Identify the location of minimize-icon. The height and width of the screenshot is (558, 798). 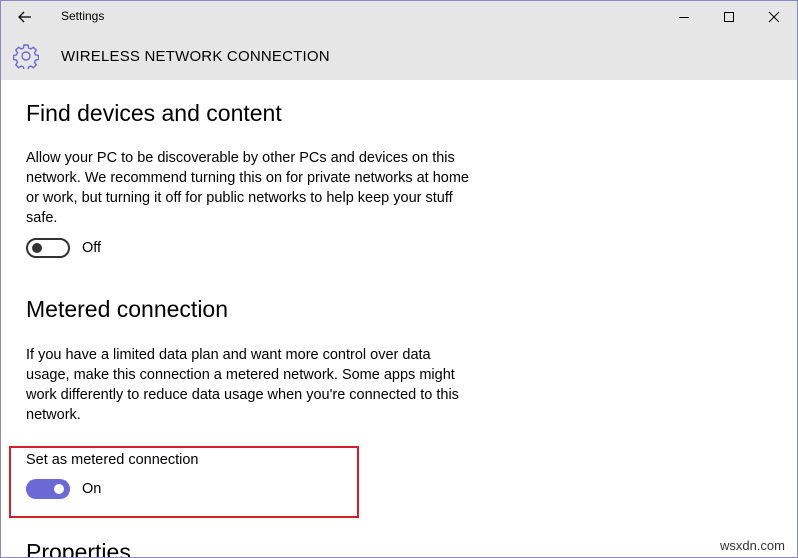
(684, 17).